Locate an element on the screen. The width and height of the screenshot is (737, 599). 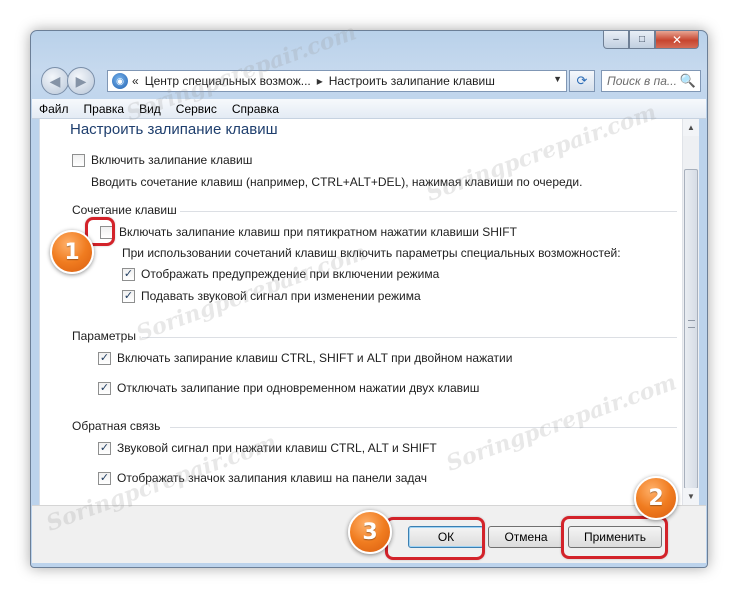
refresh-icon: ⟳ is located at coordinates (582, 80).